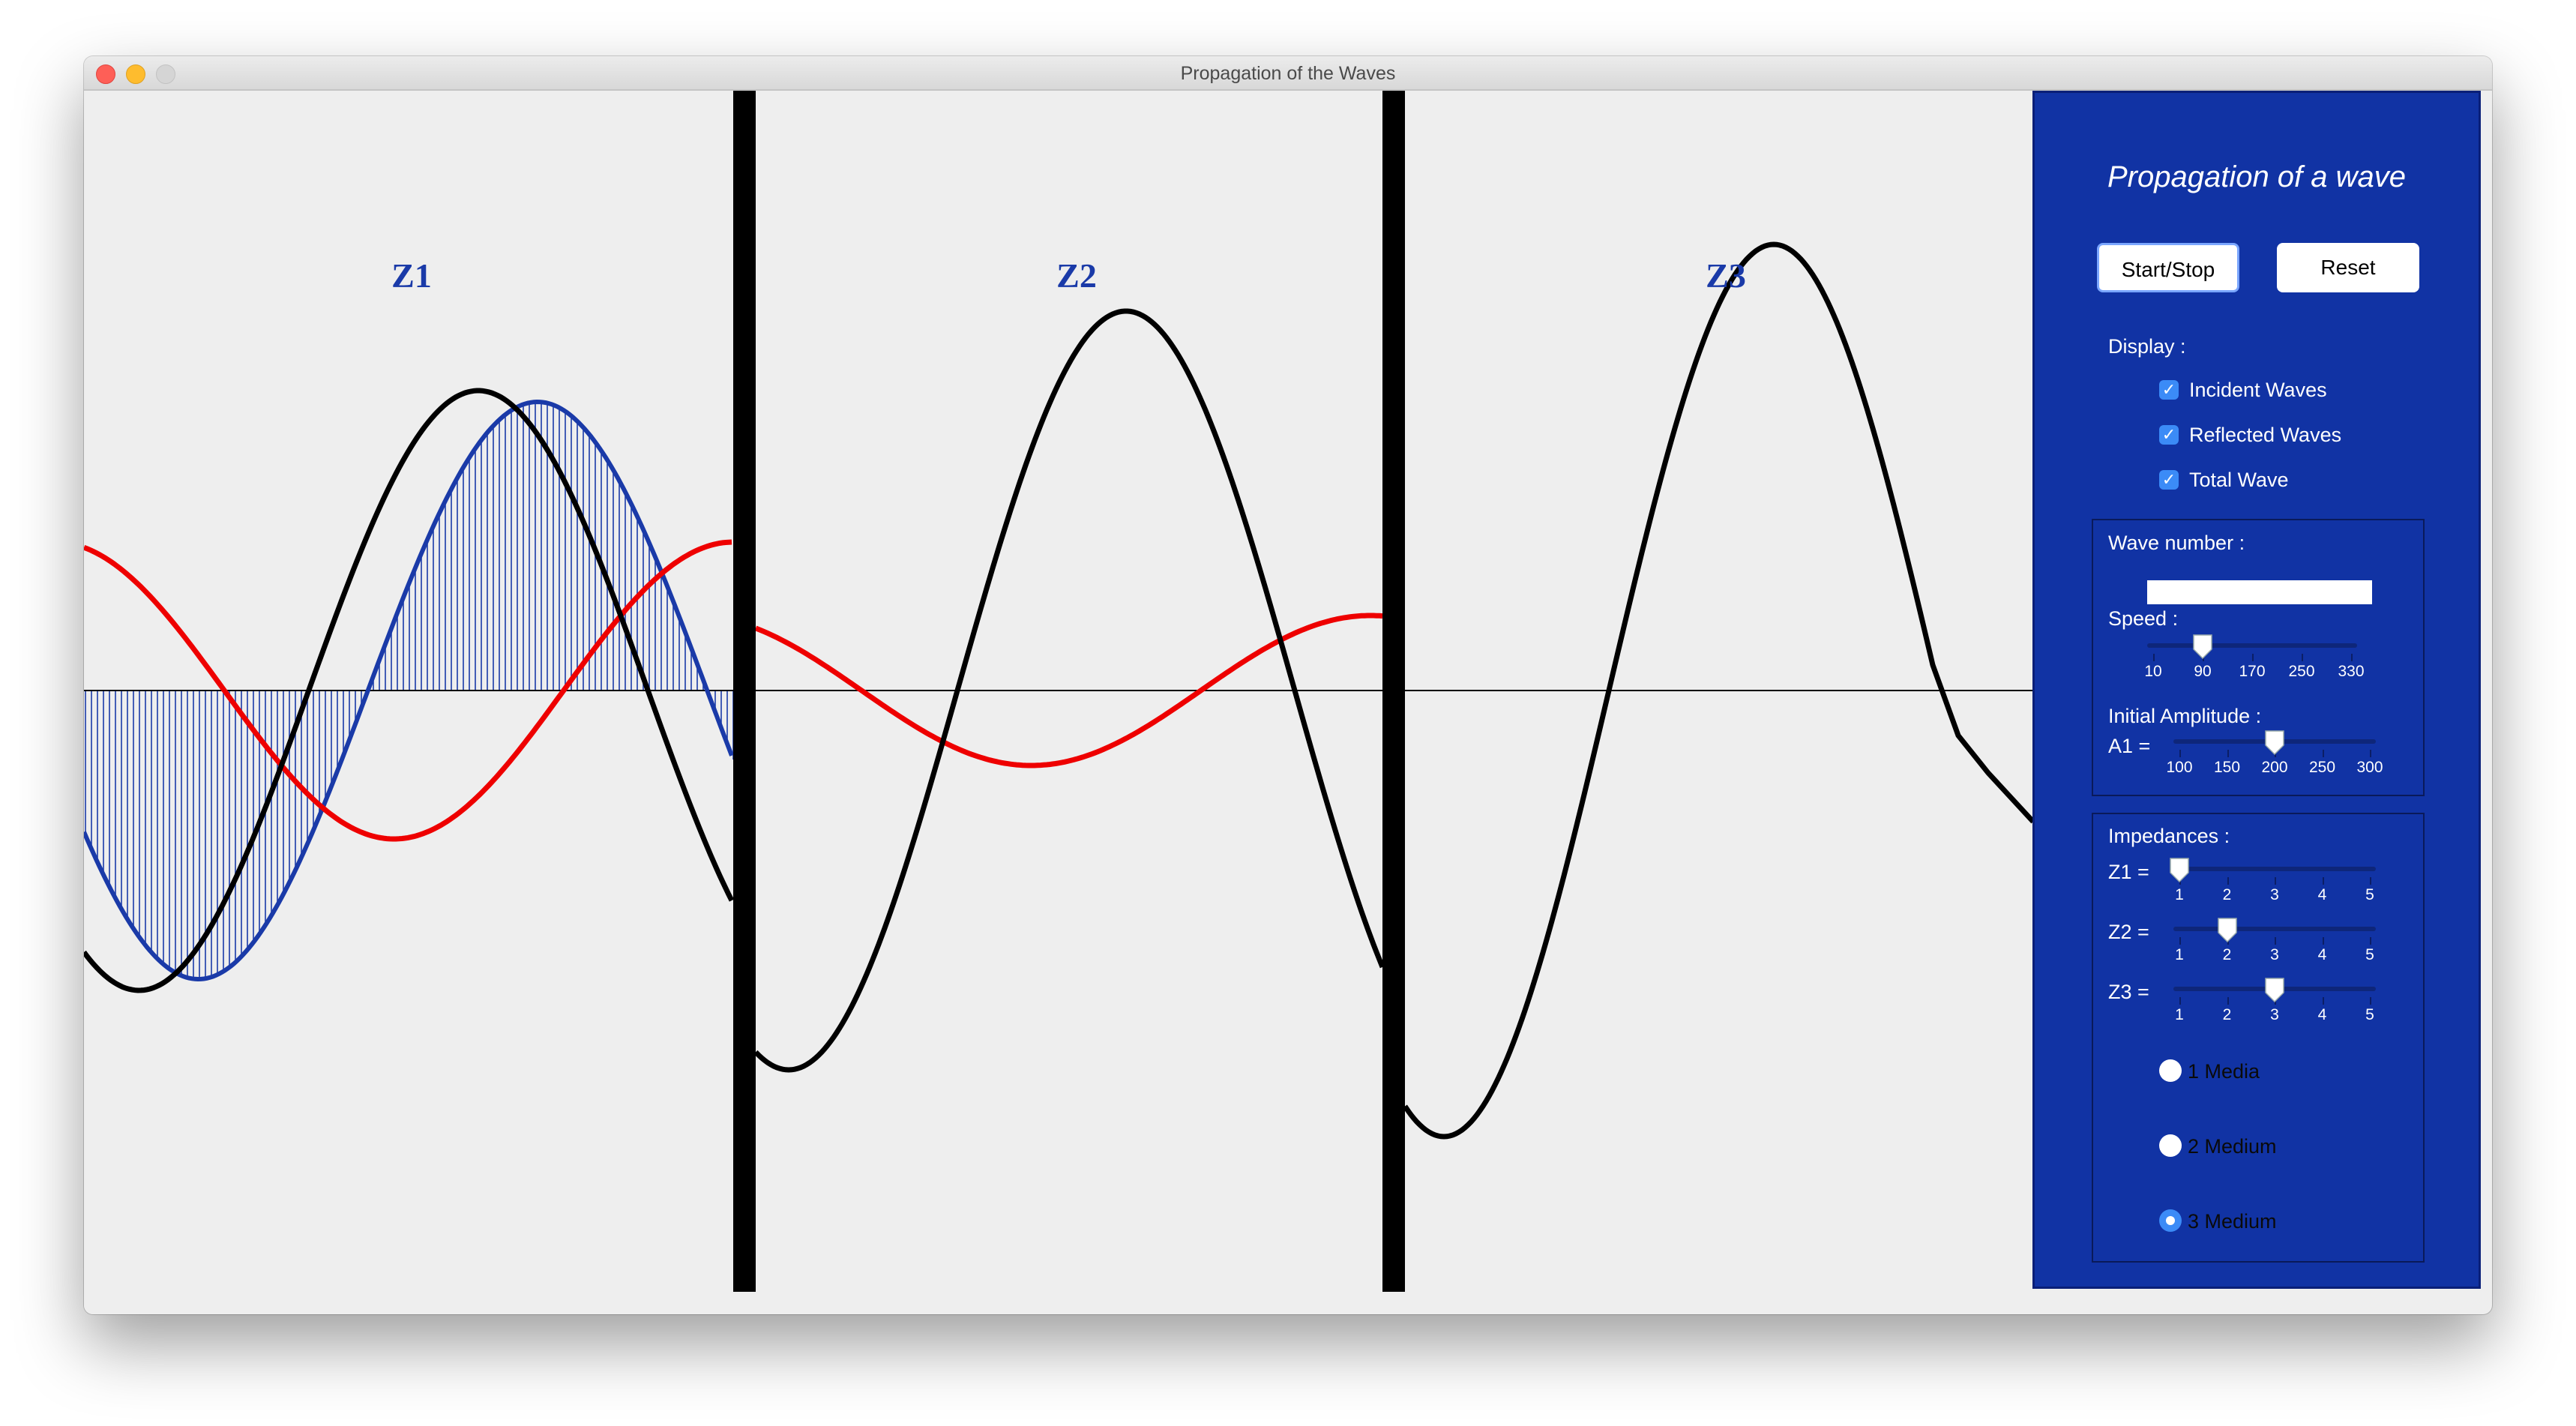 The width and height of the screenshot is (2576, 1426). I want to click on slider-tick-label: 200, so click(2274, 767).